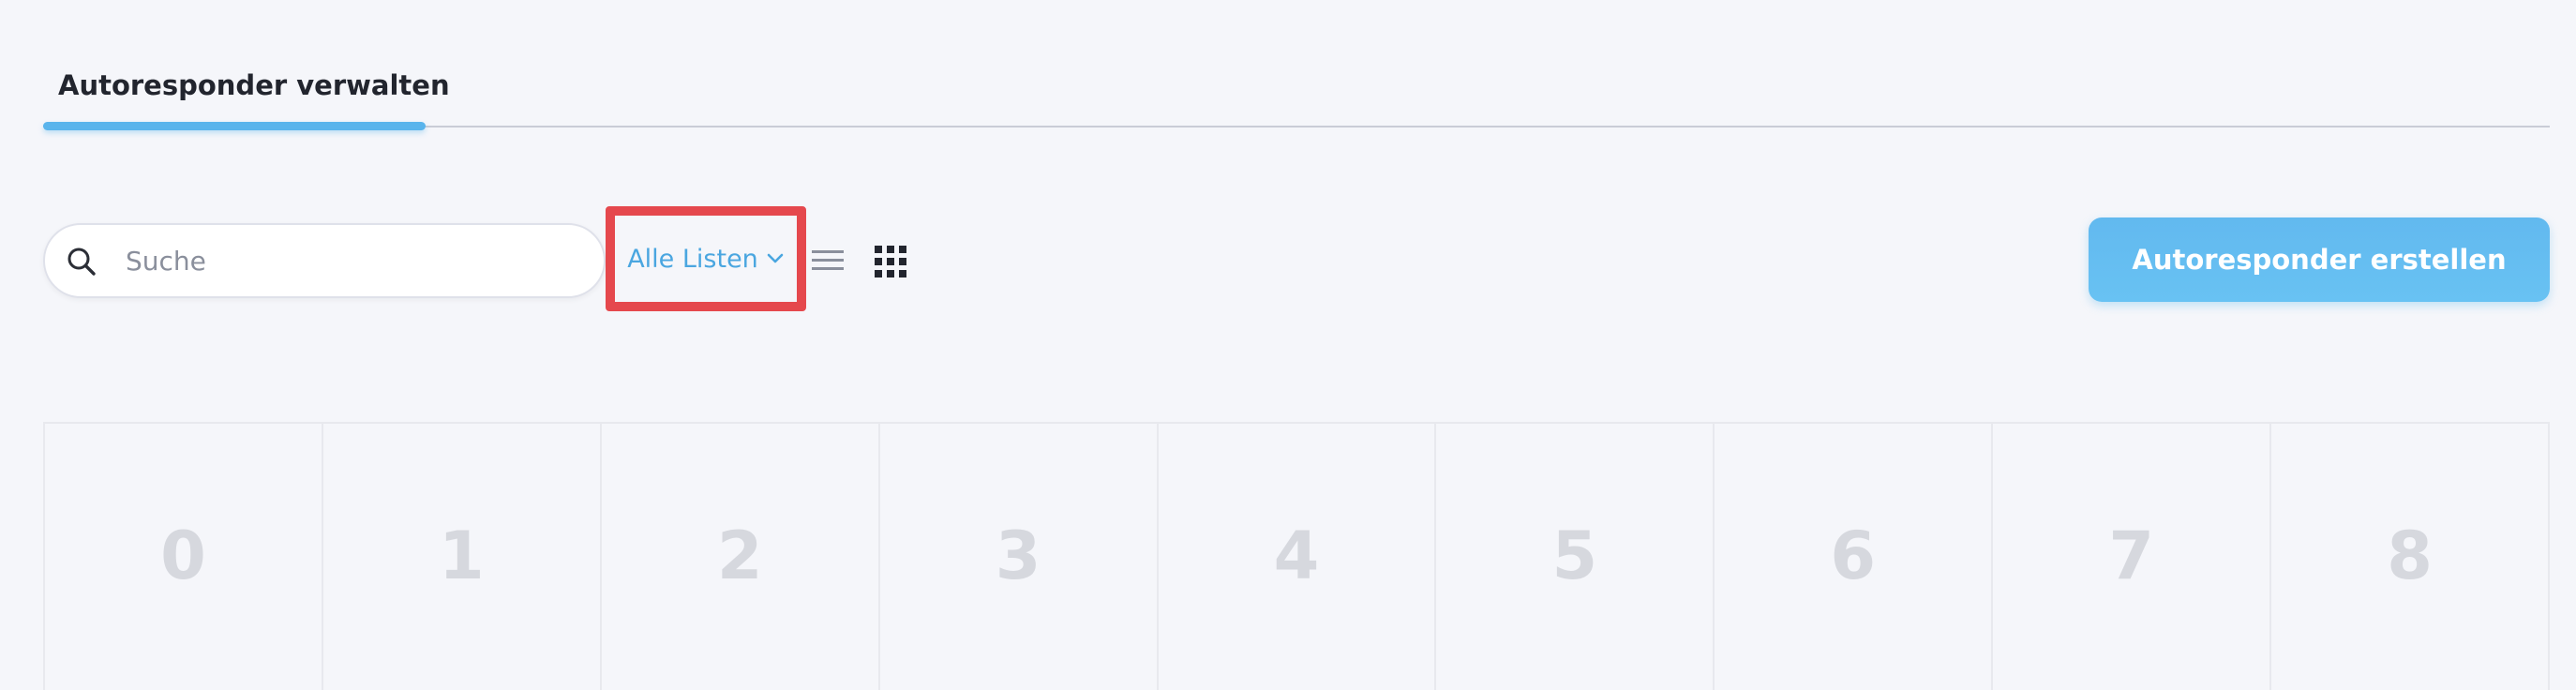 The image size is (2576, 690). I want to click on search-icon, so click(81, 262).